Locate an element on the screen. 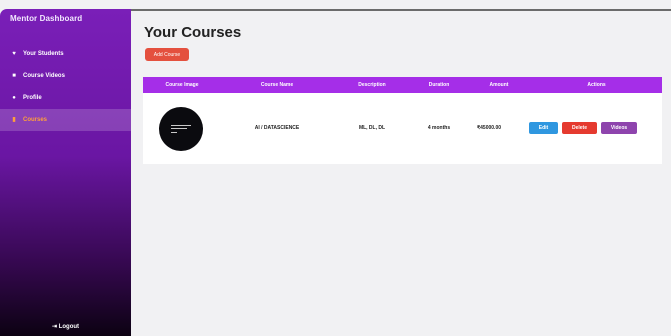 The image size is (671, 336). book-icon: ▮ is located at coordinates (14, 119).